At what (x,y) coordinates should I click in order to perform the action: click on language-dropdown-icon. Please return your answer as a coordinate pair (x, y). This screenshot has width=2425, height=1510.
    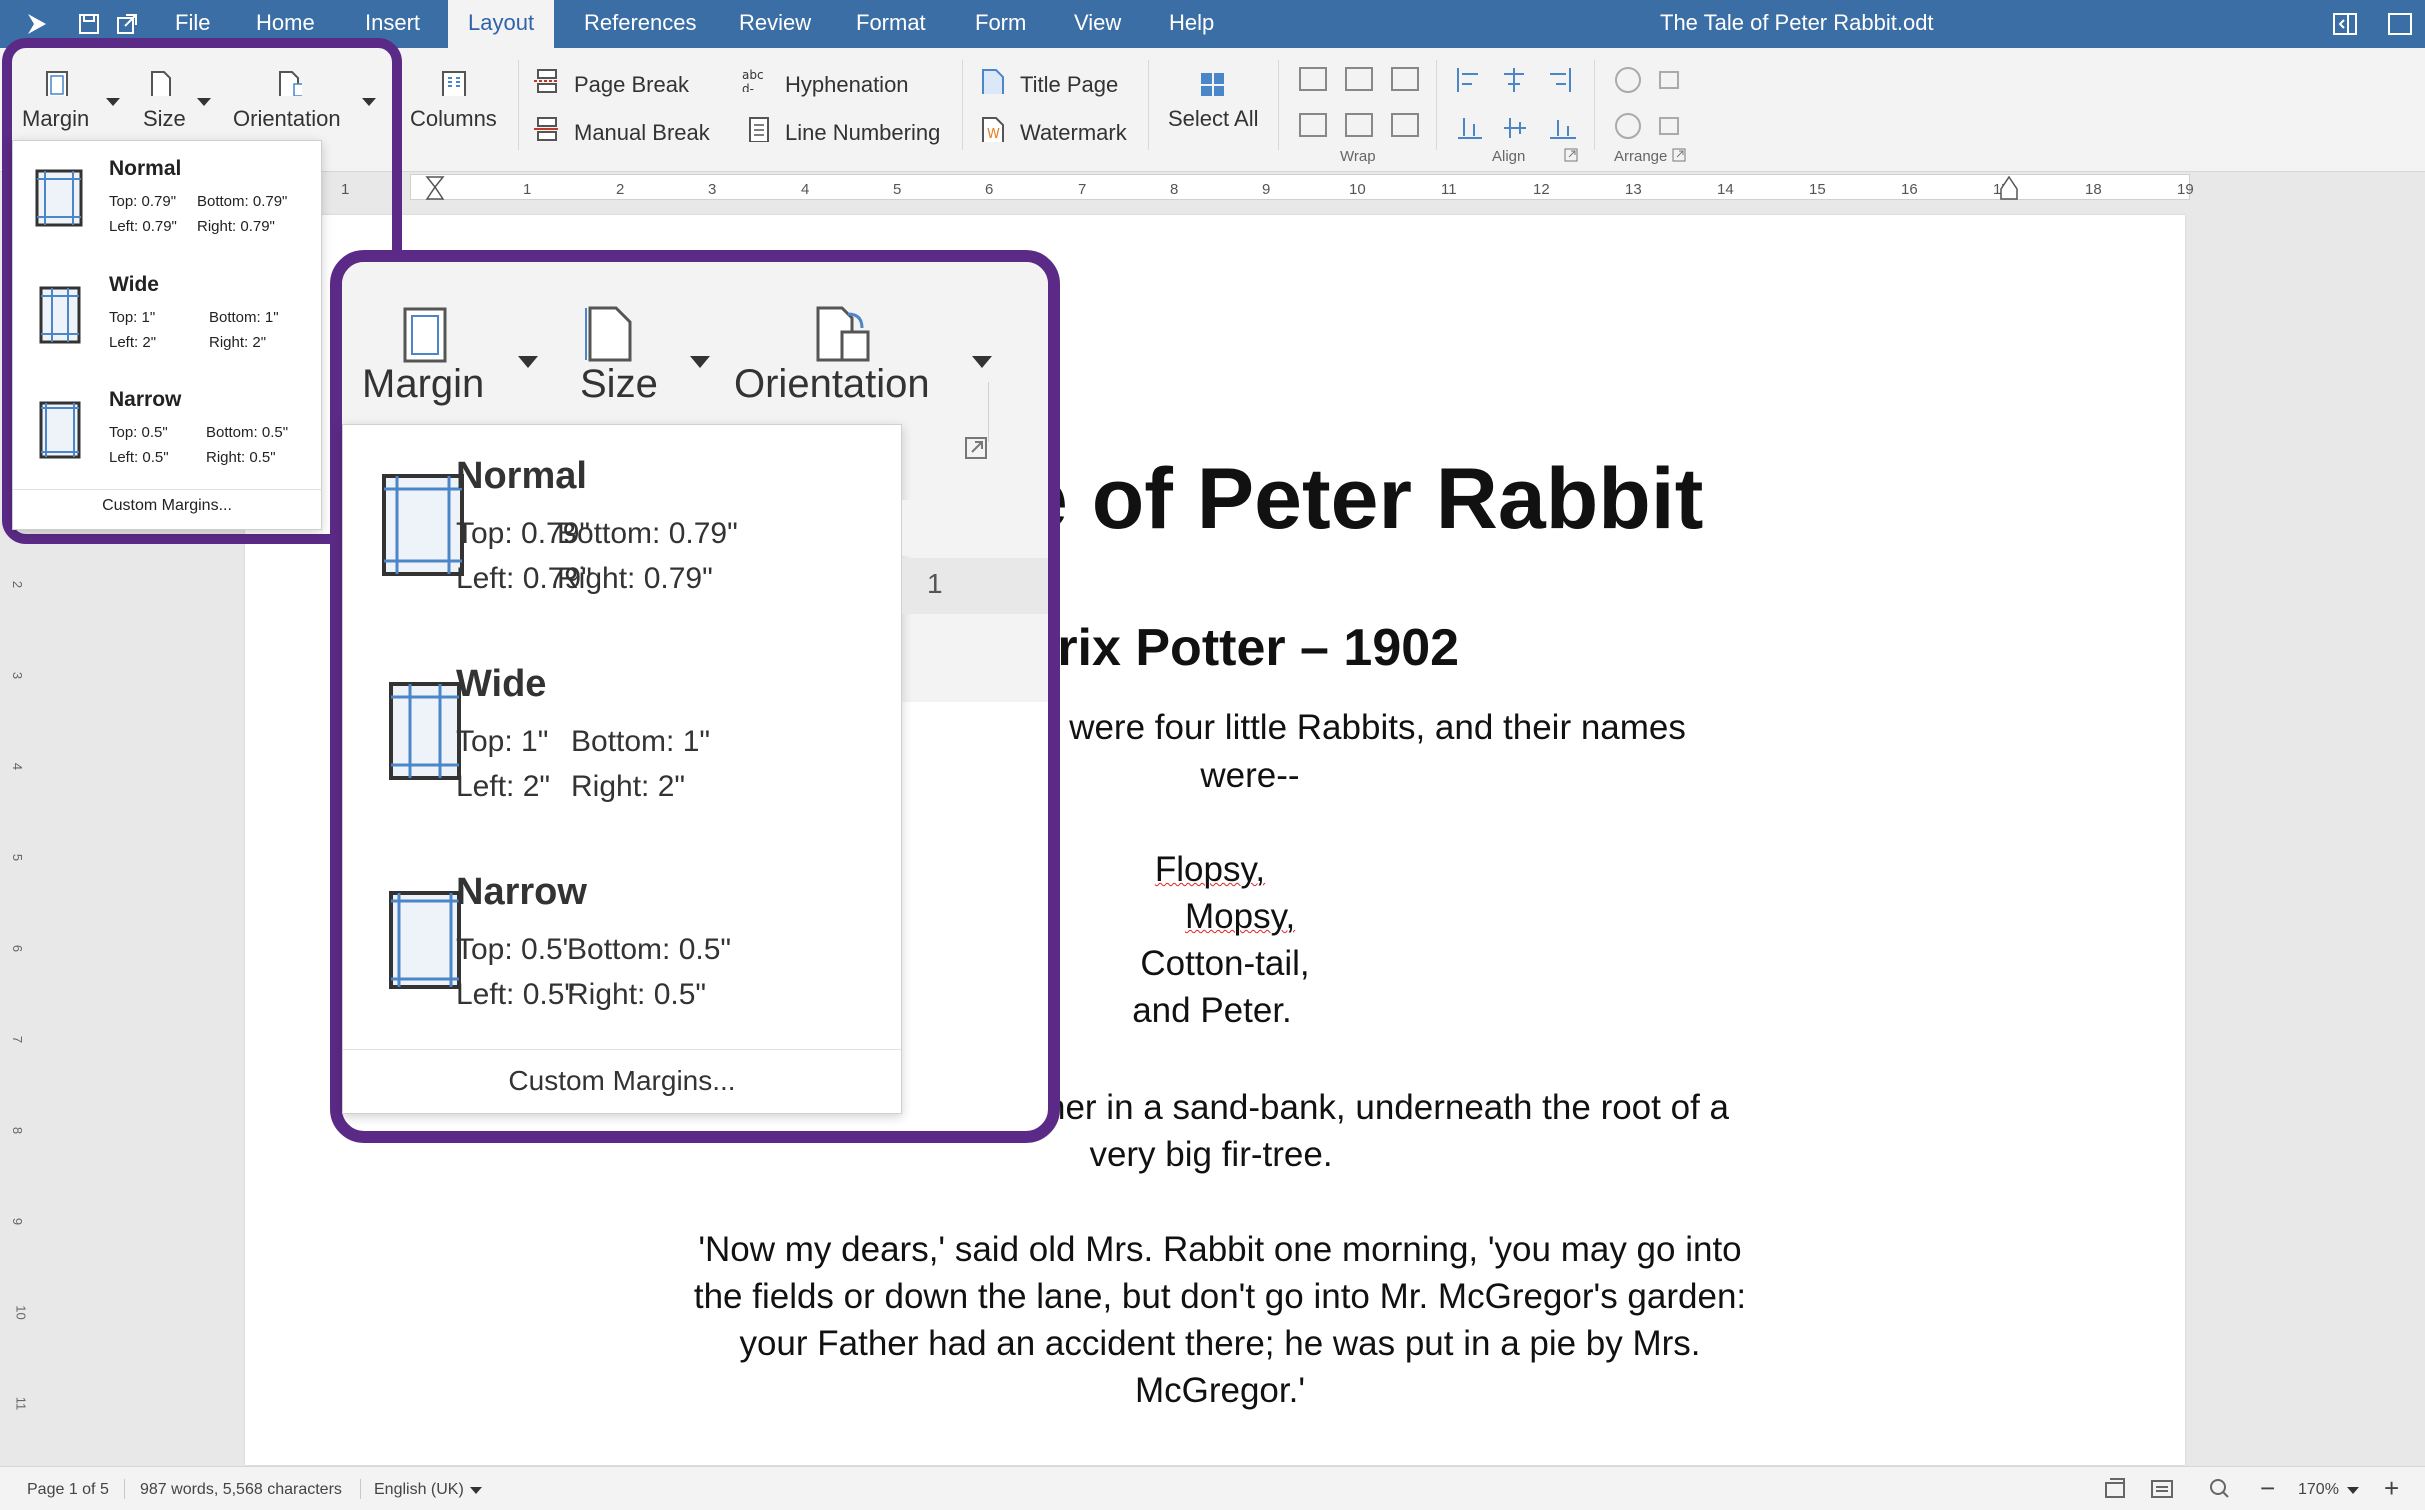
    Looking at the image, I should click on (476, 1490).